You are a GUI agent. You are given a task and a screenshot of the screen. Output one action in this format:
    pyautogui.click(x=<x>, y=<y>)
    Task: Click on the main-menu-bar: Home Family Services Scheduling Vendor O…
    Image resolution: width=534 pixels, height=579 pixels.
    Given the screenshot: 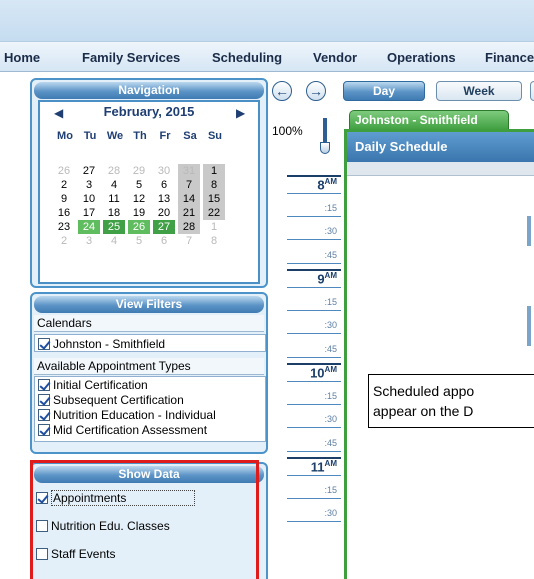 What is the action you would take?
    pyautogui.click(x=267, y=57)
    